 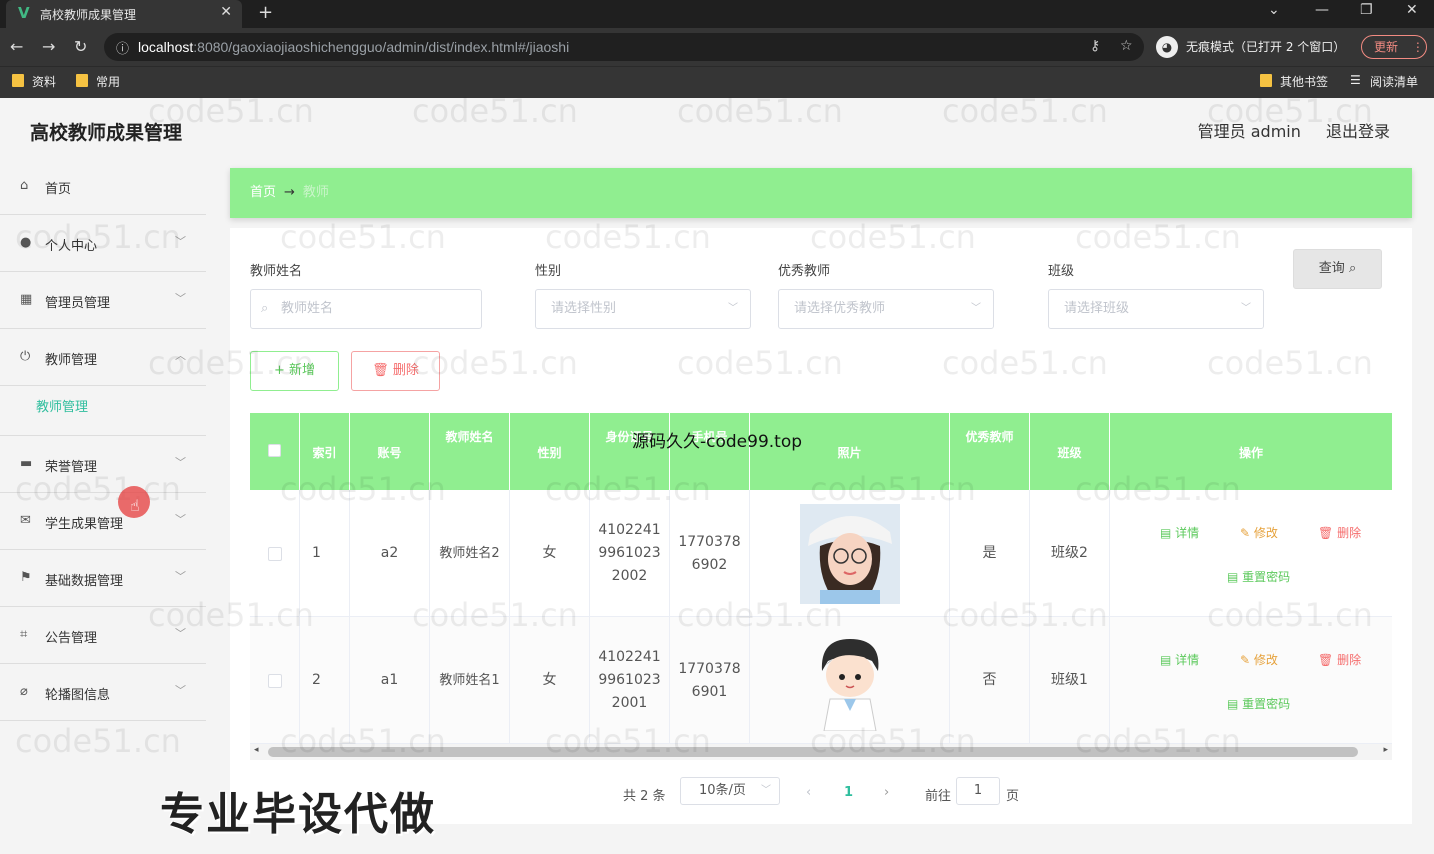 I want to click on sidebar-item-honors: ▬ 荣誉管理 ﹀, so click(x=103, y=464).